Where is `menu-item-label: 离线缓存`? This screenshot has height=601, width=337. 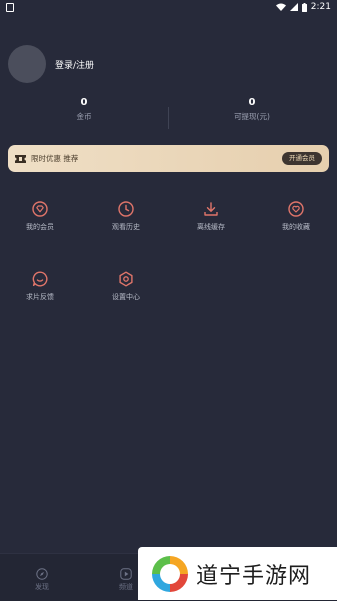 menu-item-label: 离线缓存 is located at coordinates (211, 227).